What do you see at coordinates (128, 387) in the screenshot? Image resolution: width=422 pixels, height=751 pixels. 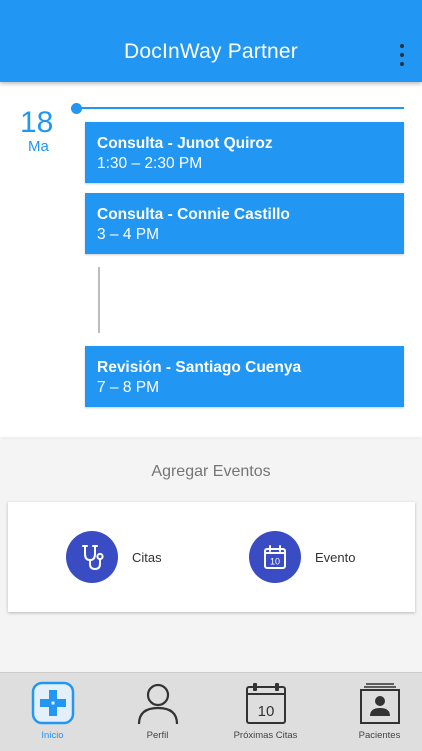 I see `event-time: 7 – 8 PM` at bounding box center [128, 387].